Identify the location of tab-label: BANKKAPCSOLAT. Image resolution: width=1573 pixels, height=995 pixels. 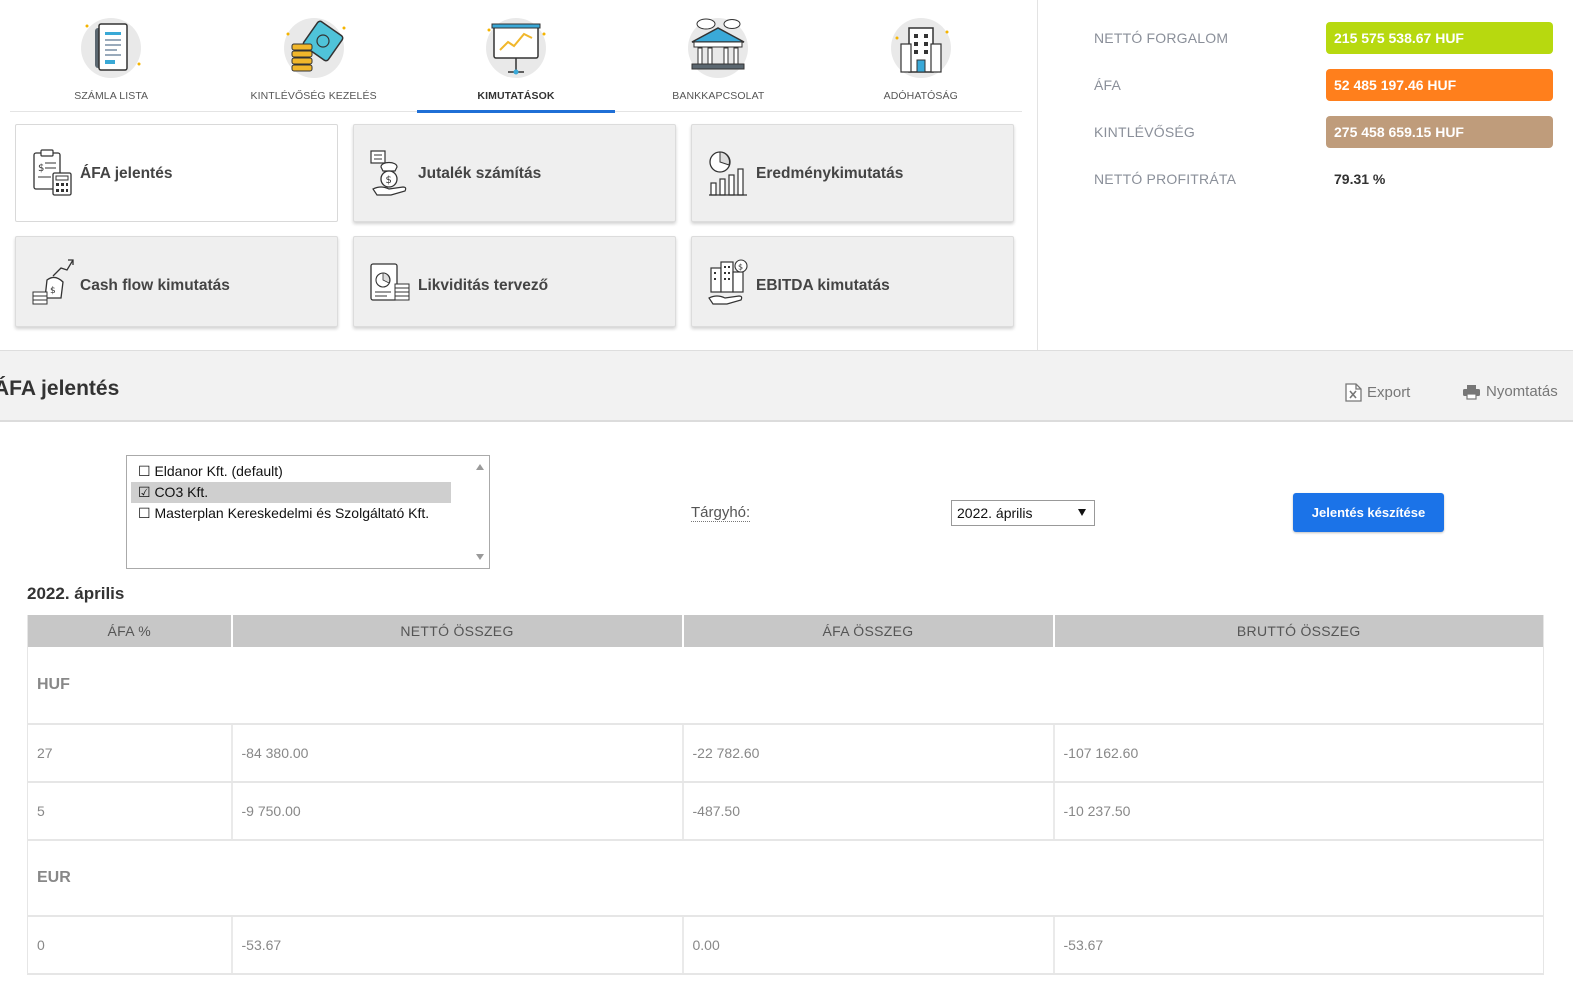
(718, 96).